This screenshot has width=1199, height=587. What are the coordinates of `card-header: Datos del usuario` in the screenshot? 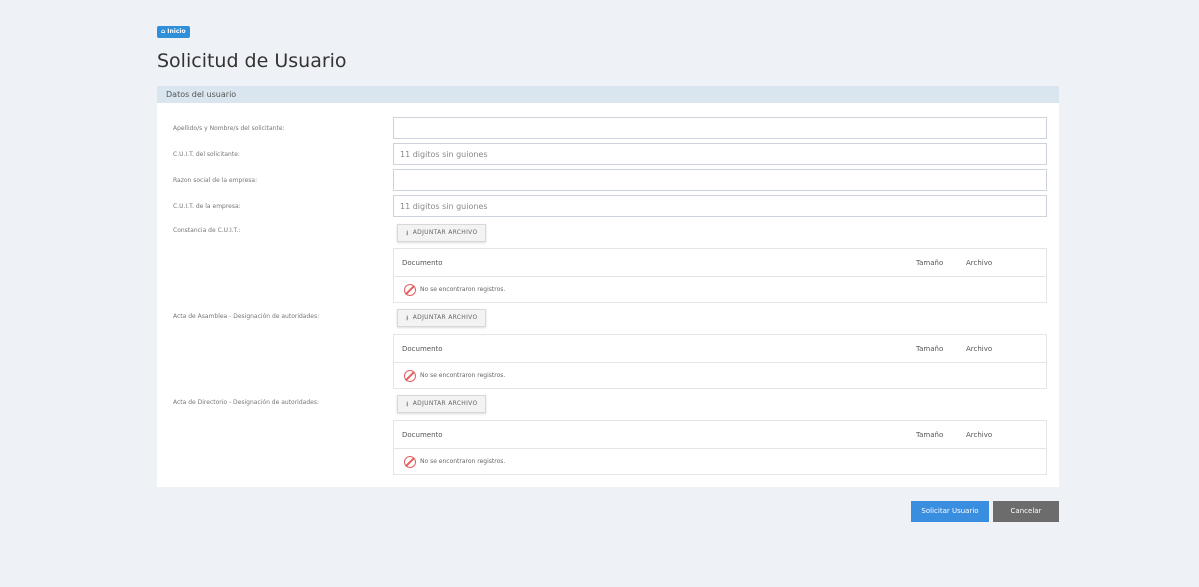 It's located at (608, 94).